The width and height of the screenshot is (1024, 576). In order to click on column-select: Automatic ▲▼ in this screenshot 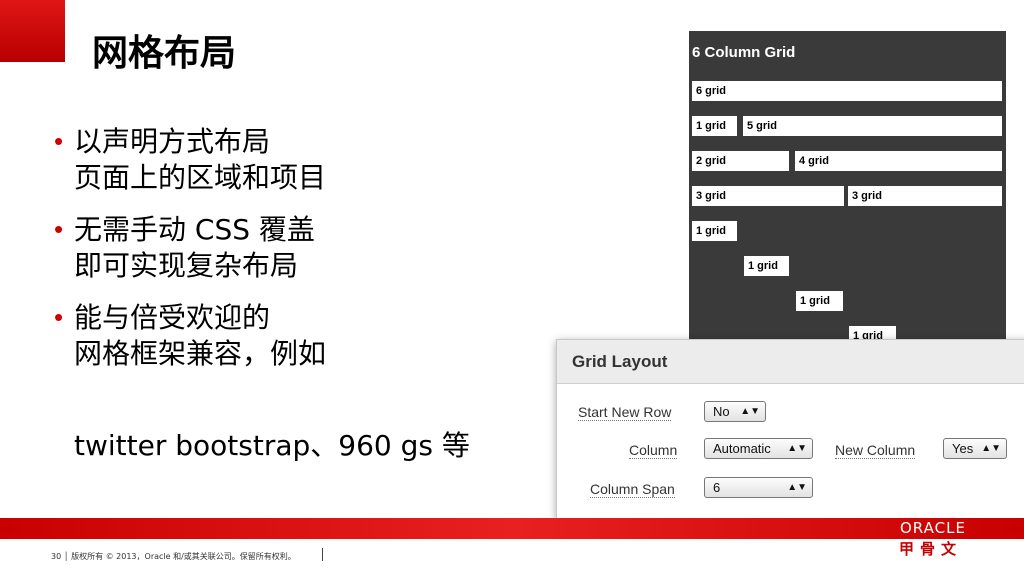, I will do `click(758, 448)`.